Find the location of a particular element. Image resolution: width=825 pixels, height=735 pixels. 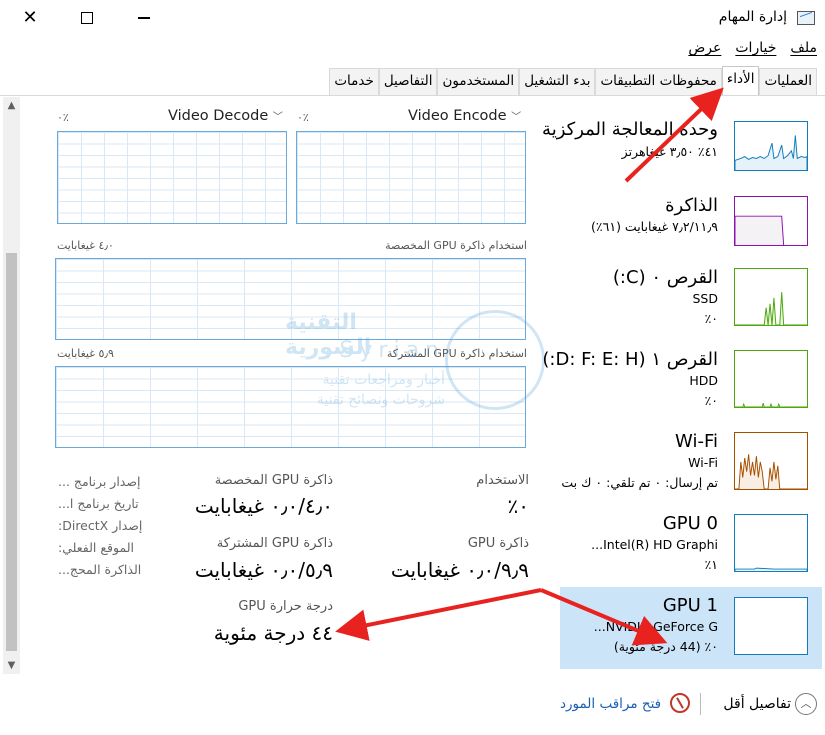

physical-location-label: الموقع الفعلي: is located at coordinates (96, 547).